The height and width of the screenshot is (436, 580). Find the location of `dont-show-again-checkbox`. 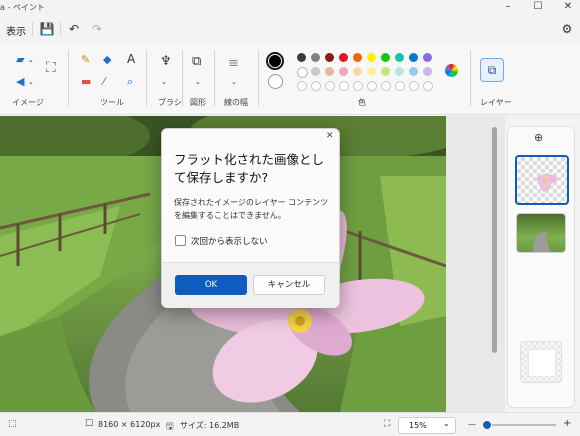

dont-show-again-checkbox is located at coordinates (180, 240).